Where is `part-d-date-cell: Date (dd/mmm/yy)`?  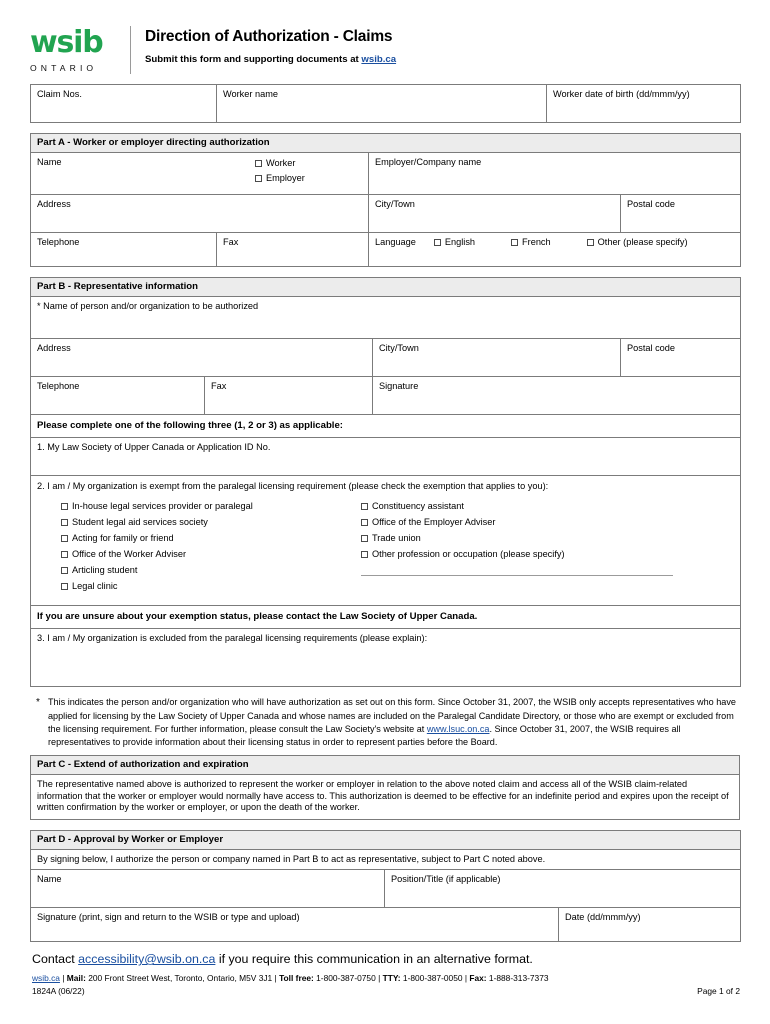
part-d-date-cell: Date (dd/mmm/yy) is located at coordinates (649, 925).